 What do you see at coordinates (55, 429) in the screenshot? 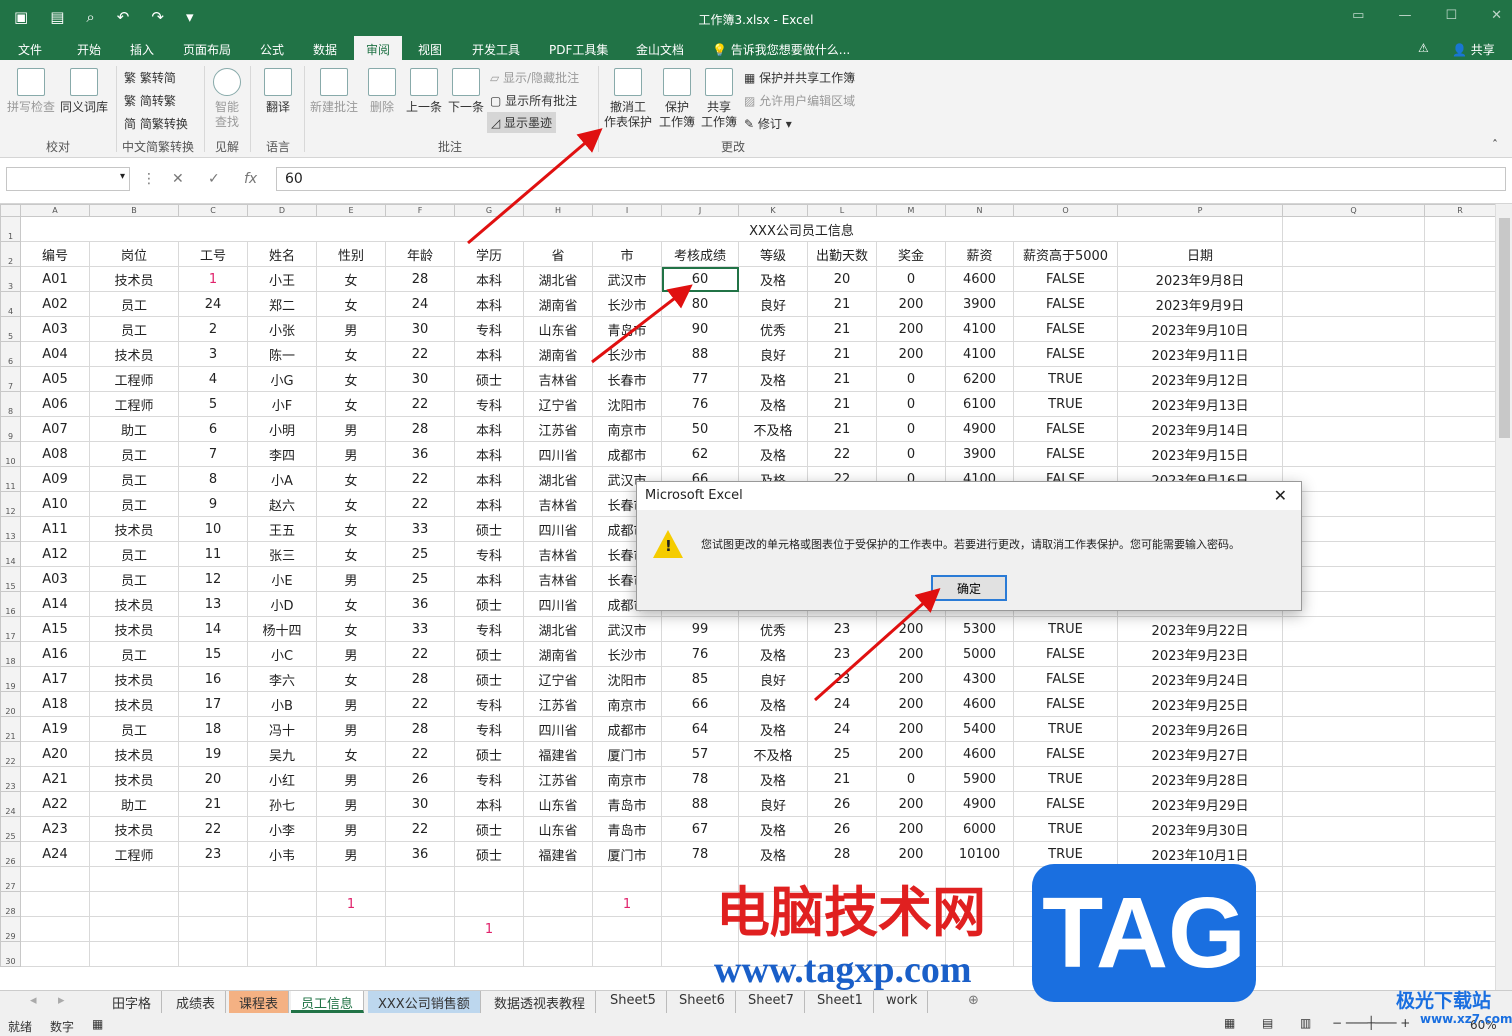
I see `cell: A07` at bounding box center [55, 429].